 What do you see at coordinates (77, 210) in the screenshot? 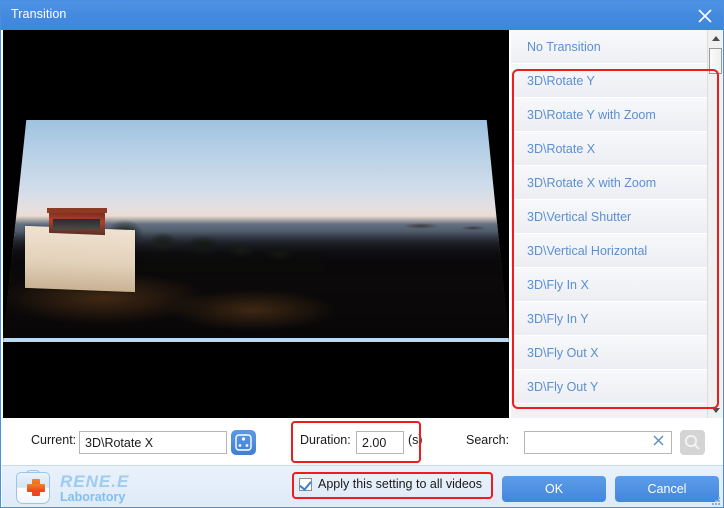
I see `preview-lighthouse-roof` at bounding box center [77, 210].